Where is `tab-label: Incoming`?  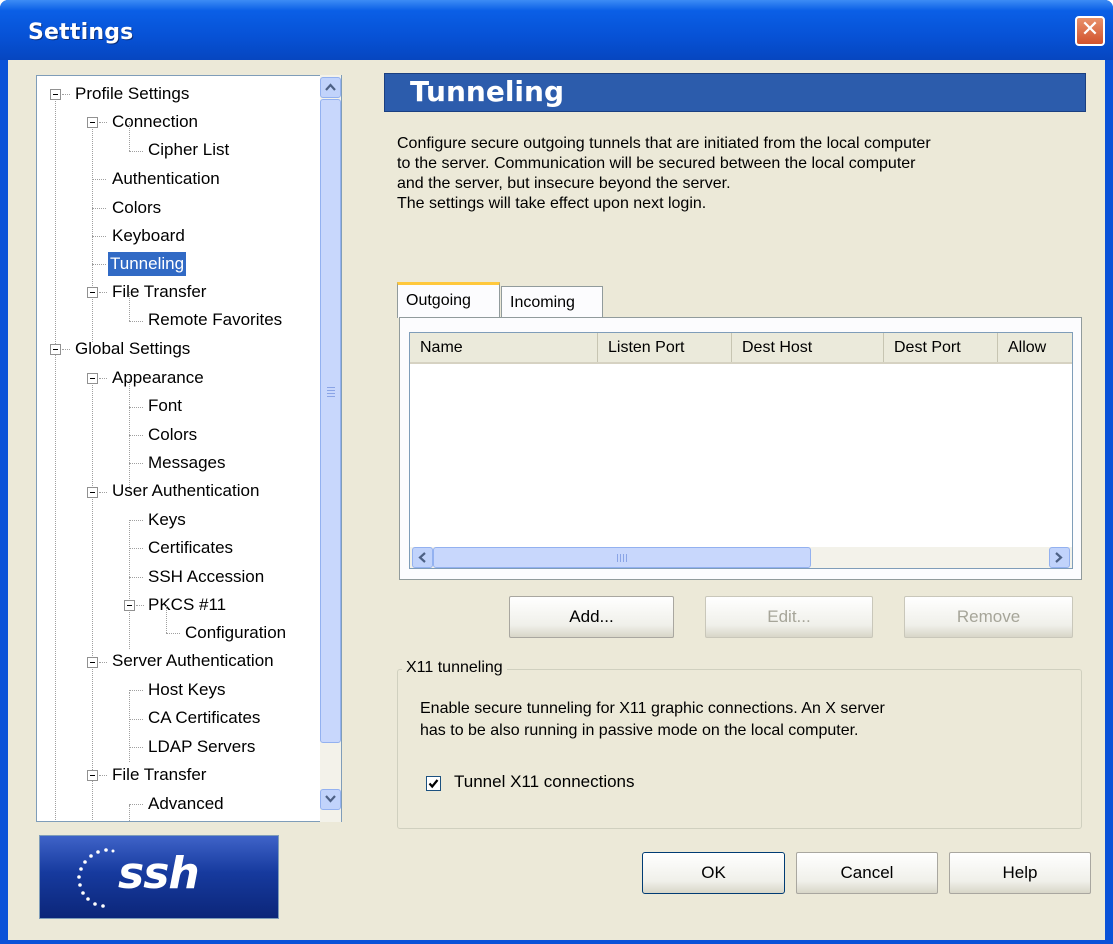 tab-label: Incoming is located at coordinates (542, 302).